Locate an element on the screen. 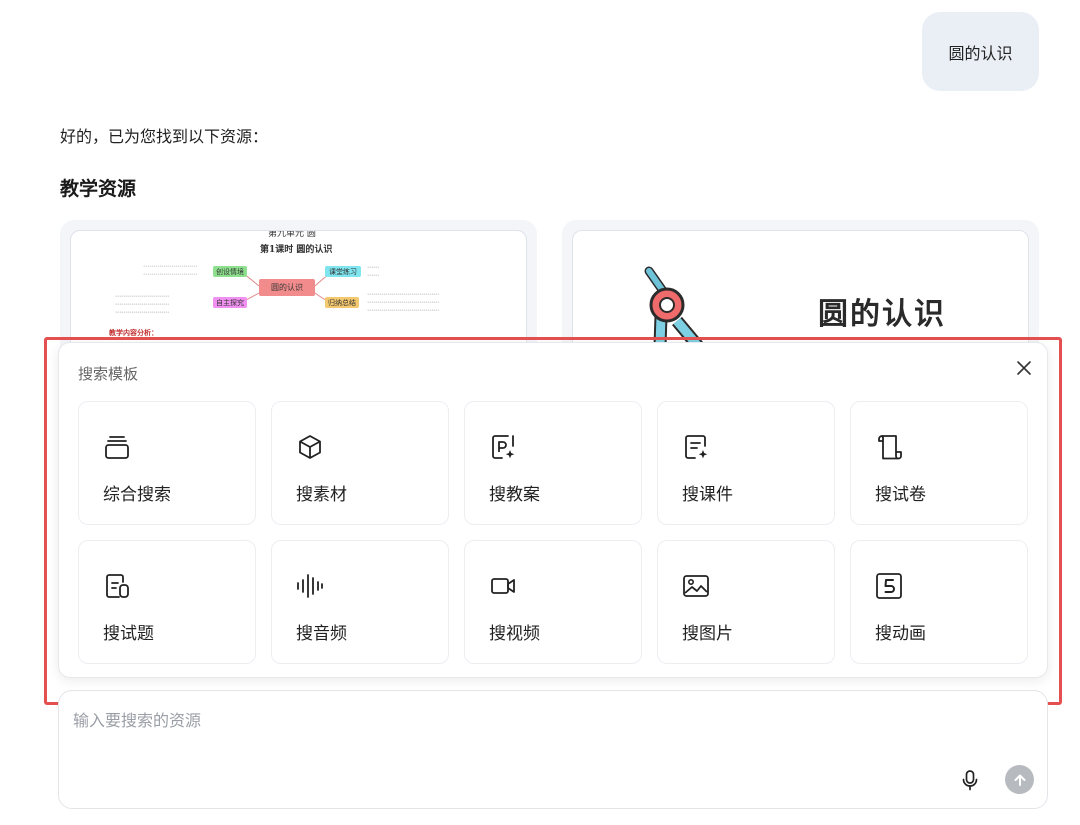 The image size is (1080, 825). microphone-icon is located at coordinates (970, 780).